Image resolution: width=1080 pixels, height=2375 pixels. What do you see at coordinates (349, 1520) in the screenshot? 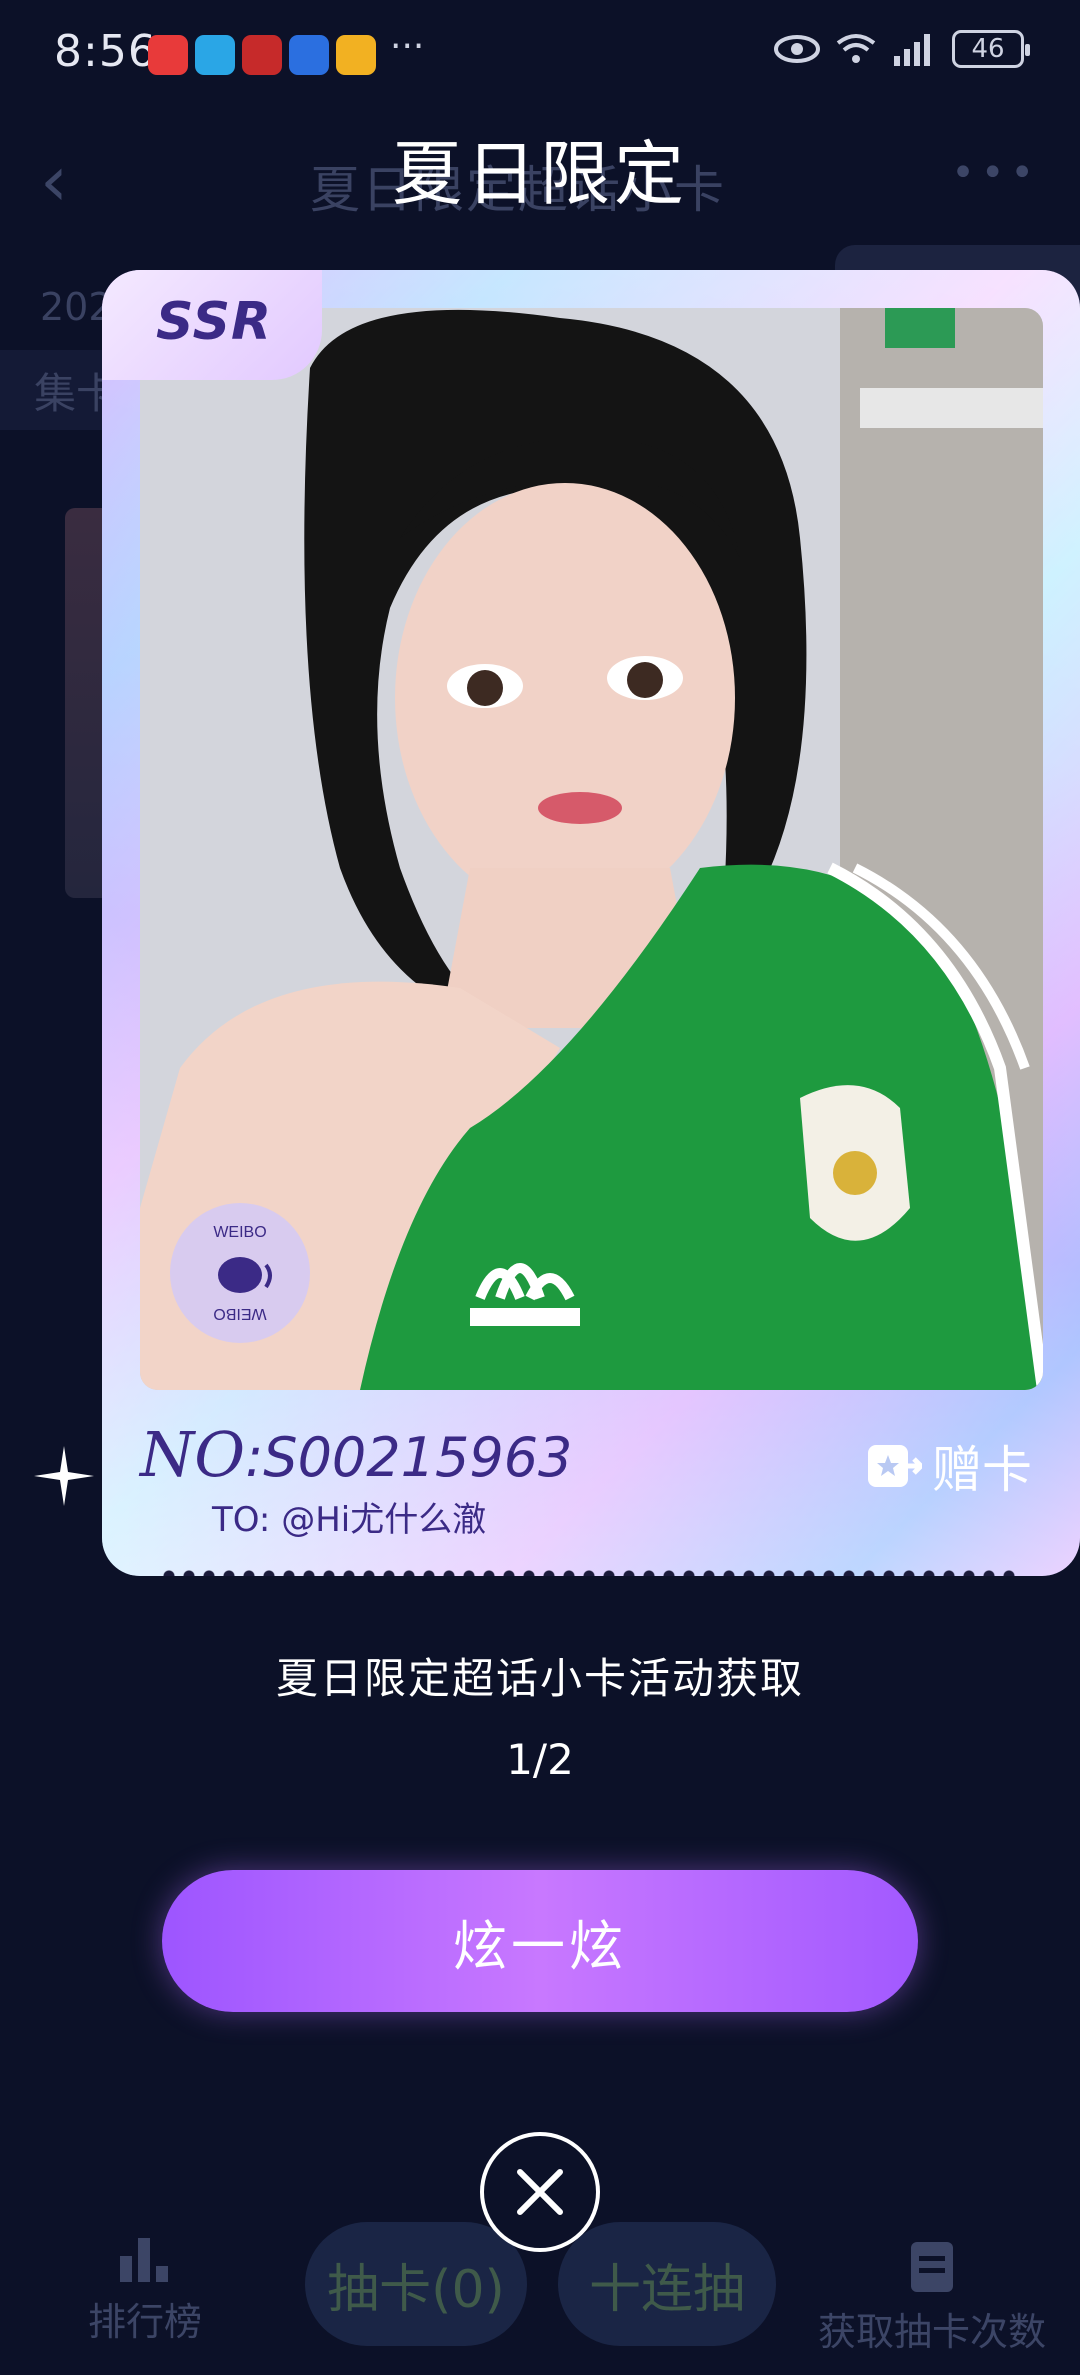
I see `card-recipient: TO: @Hi尤什么澈` at bounding box center [349, 1520].